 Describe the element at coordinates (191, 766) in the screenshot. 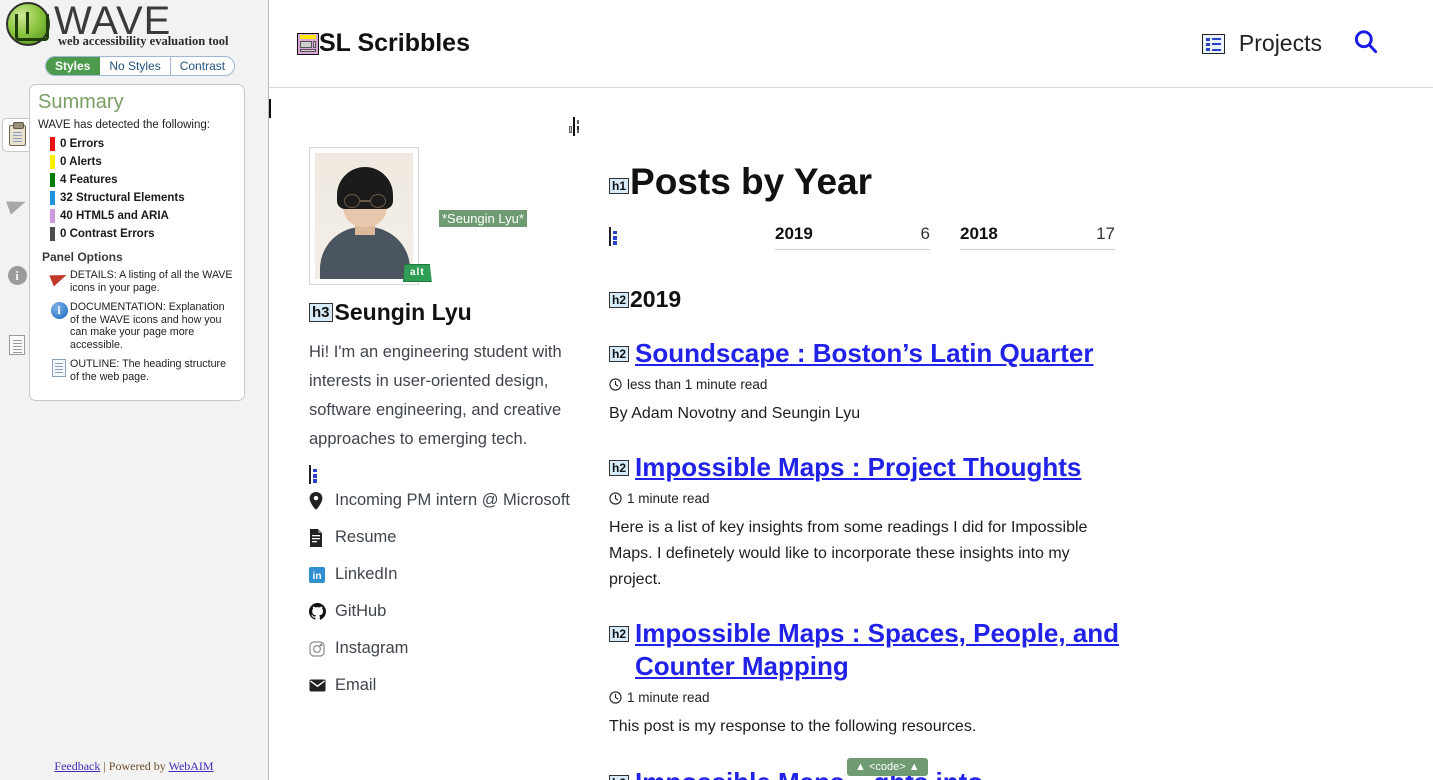

I see `webaim-link: WebAIM` at that location.